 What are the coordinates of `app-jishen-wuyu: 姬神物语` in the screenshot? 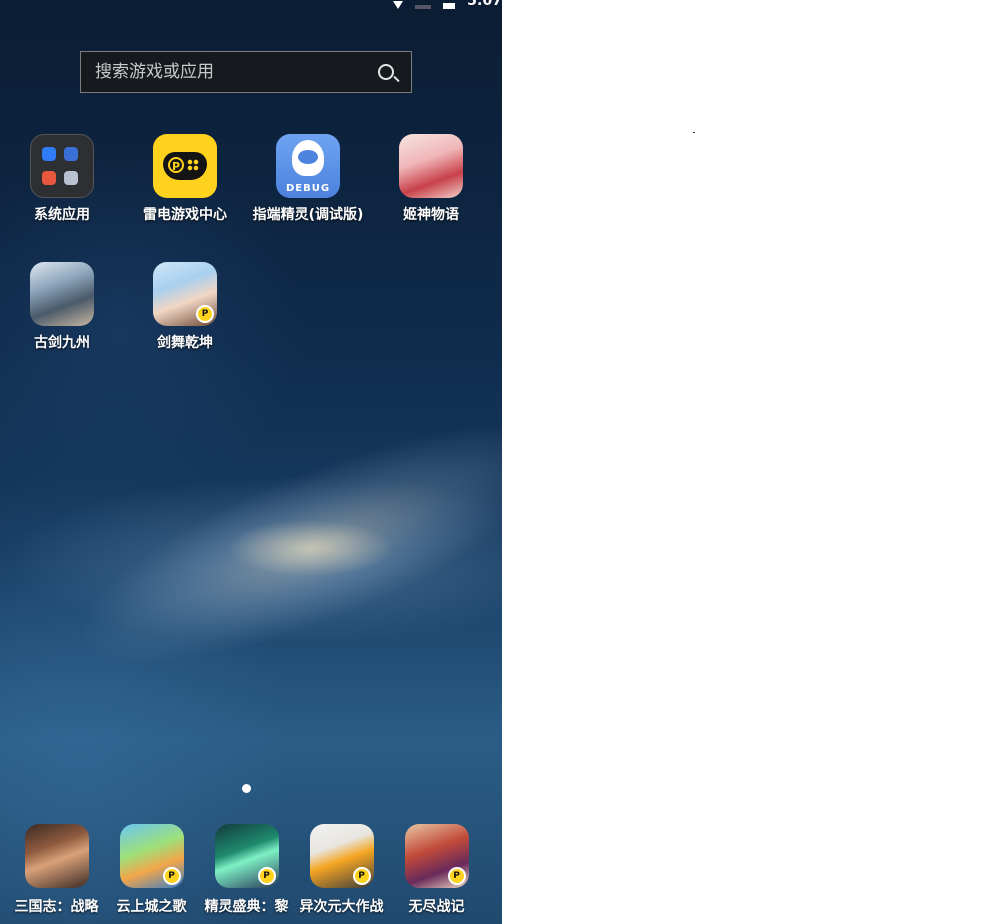 It's located at (431, 179).